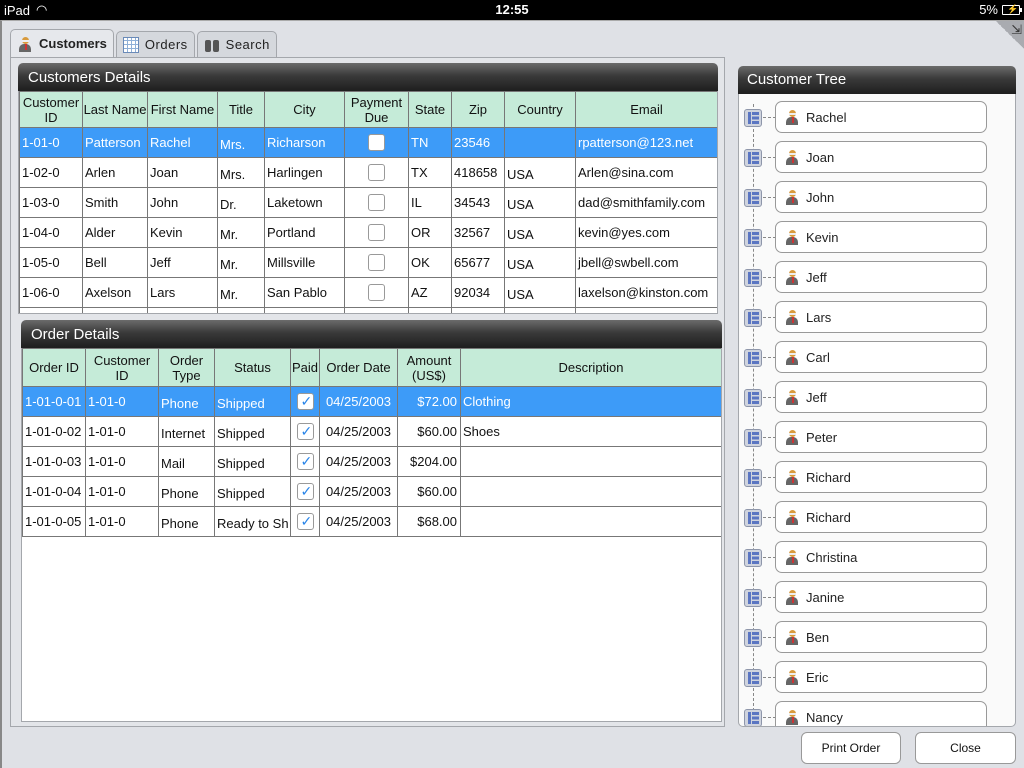  Describe the element at coordinates (881, 117) in the screenshot. I see `tree-node-card: Rachel` at that location.